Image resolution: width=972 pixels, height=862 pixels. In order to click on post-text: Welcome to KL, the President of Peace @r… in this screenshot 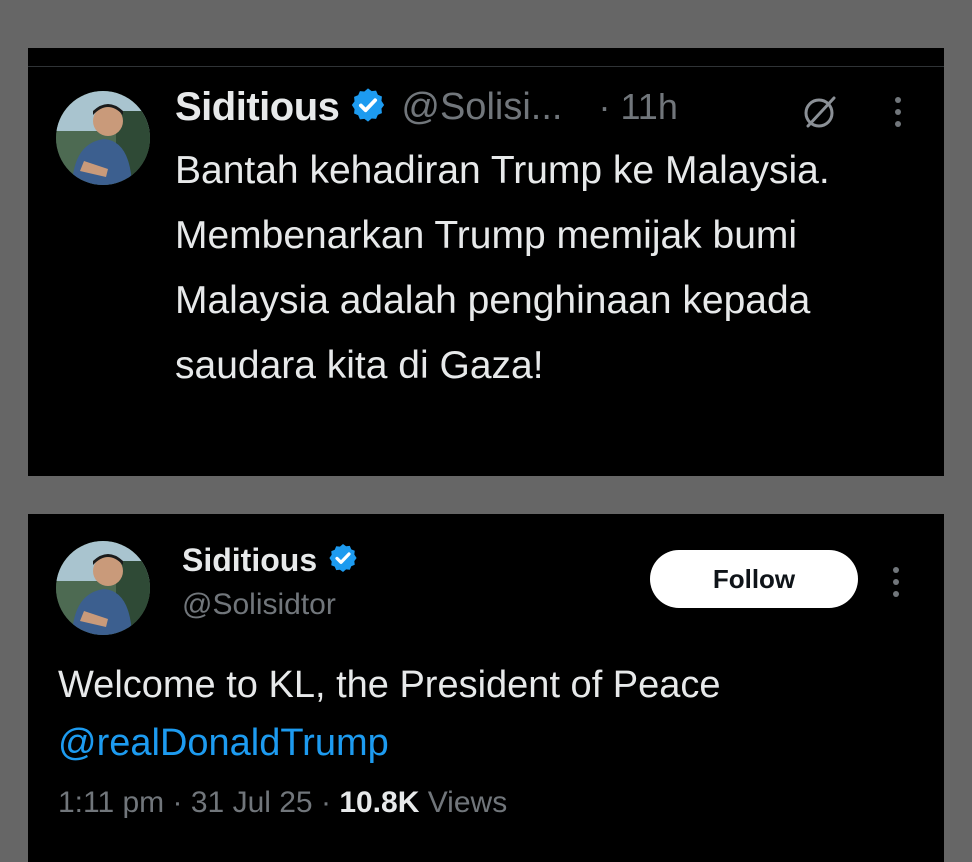, I will do `click(488, 714)`.